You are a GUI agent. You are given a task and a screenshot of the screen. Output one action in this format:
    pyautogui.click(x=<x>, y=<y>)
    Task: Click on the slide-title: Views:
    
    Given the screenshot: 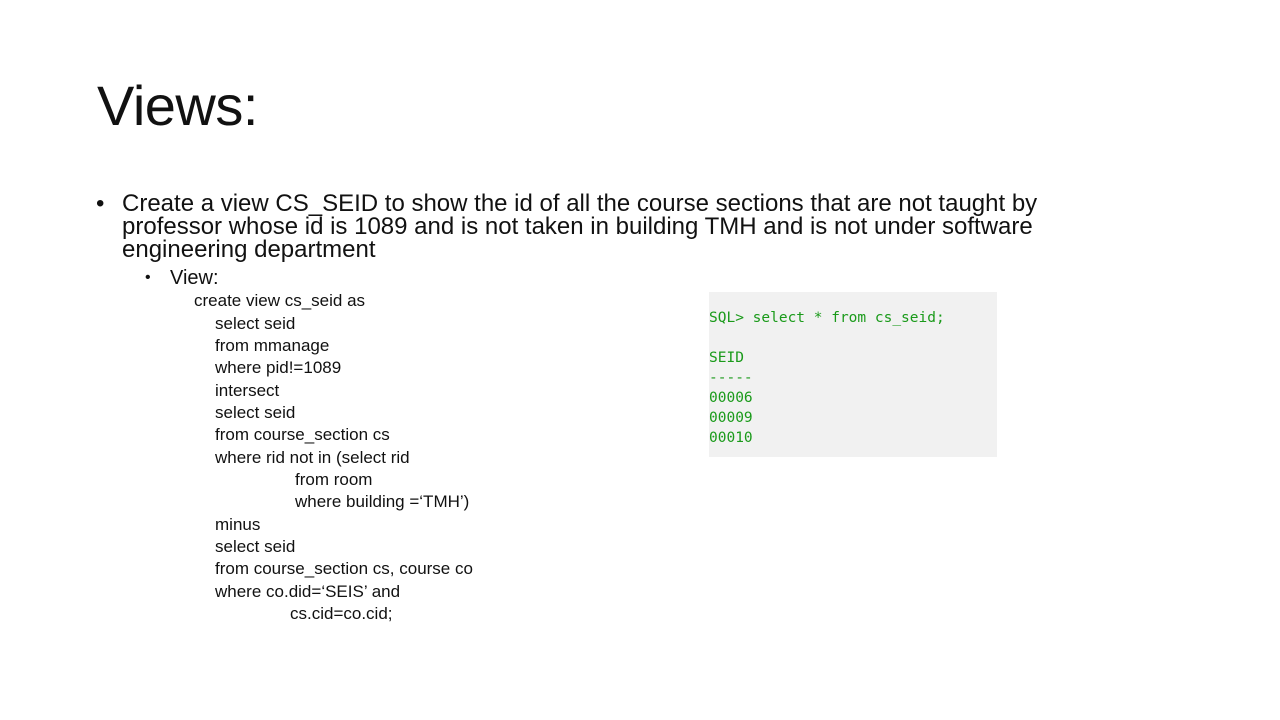 What is the action you would take?
    pyautogui.click(x=177, y=105)
    